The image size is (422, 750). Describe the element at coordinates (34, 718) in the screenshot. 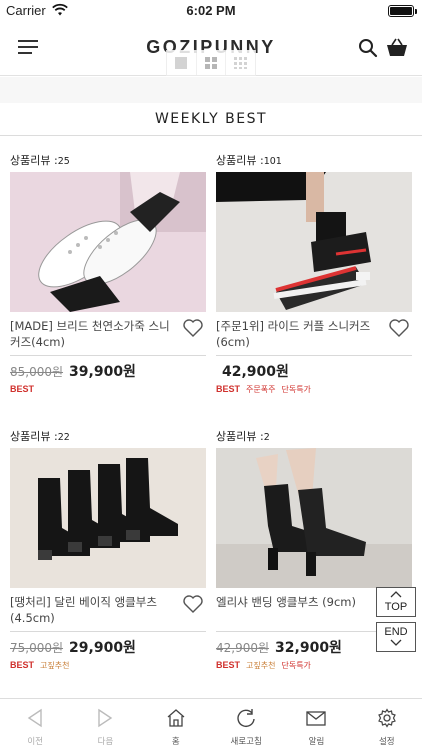

I see `back-arrow-icon` at that location.